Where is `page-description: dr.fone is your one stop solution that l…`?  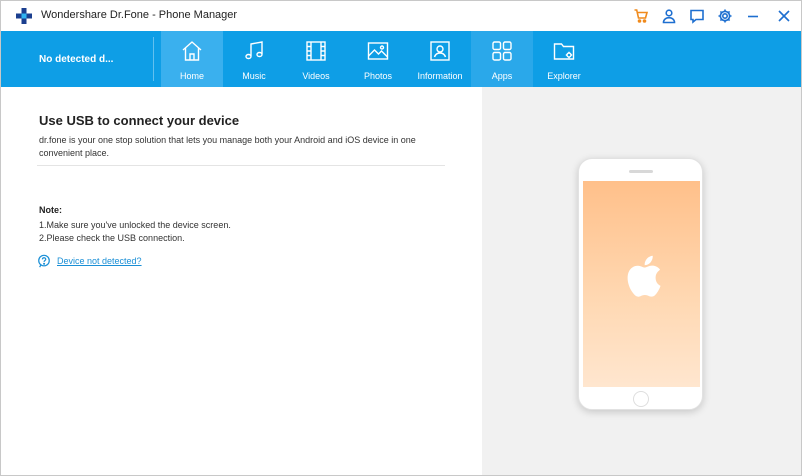
page-description: dr.fone is your one stop solution that l… is located at coordinates (227, 146).